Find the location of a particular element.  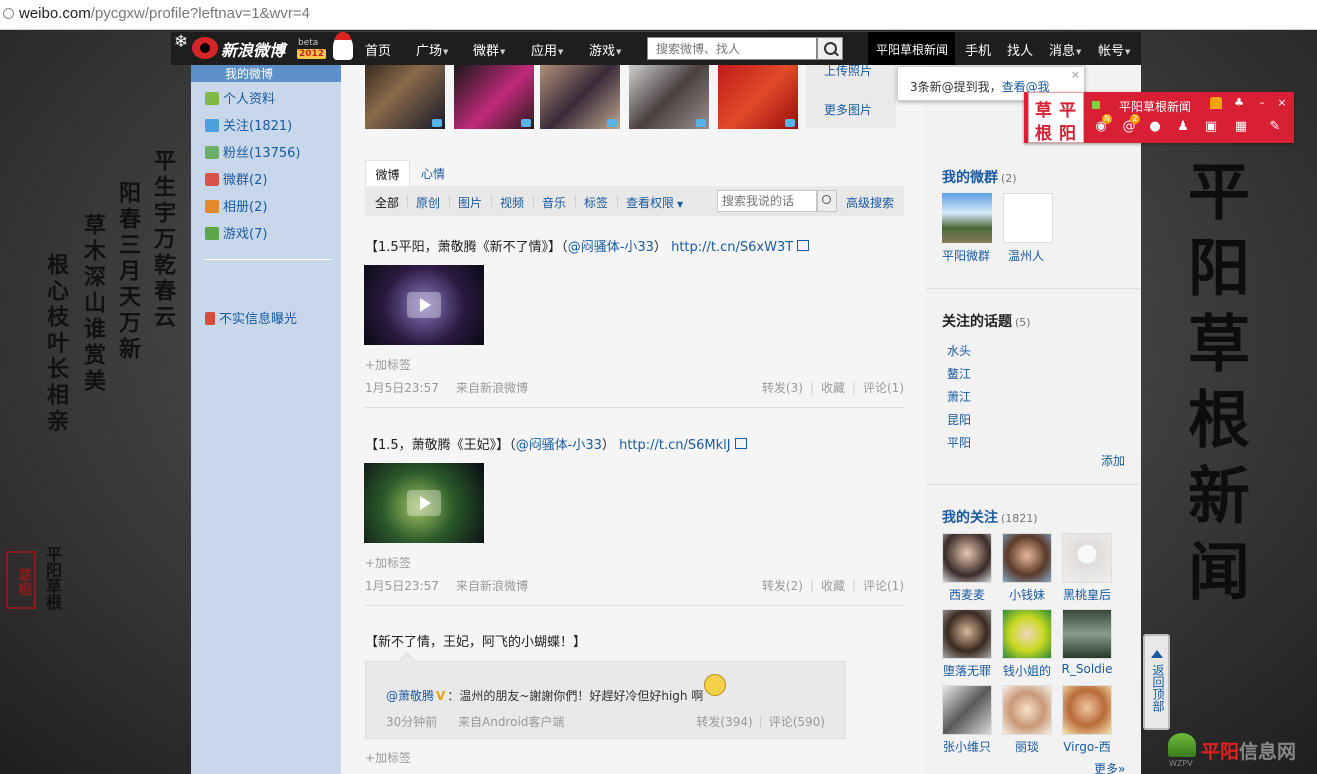

reposted-time: 30分钟前 is located at coordinates (411, 721).